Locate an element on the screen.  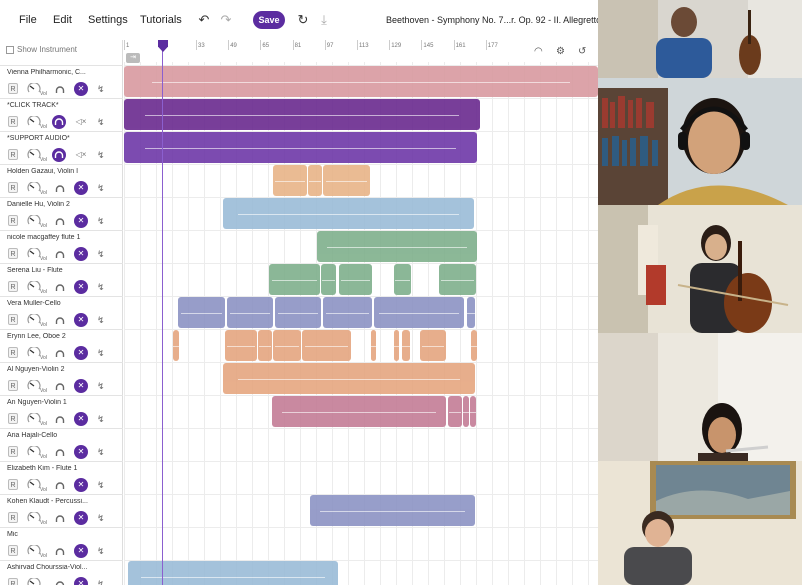
track-name: Serena Liu - Flute is located at coordinates (63, 270).